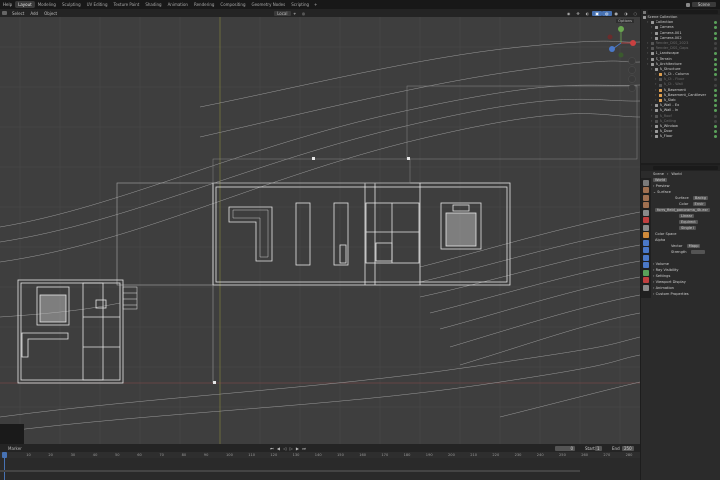 The height and width of the screenshot is (480, 720). I want to click on start-label: Start, so click(590, 448).